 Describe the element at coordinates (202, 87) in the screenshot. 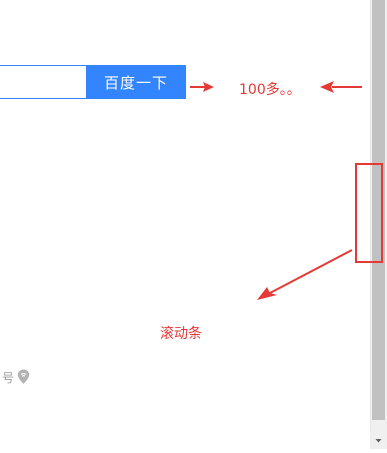

I see `arrow-right-icon` at that location.